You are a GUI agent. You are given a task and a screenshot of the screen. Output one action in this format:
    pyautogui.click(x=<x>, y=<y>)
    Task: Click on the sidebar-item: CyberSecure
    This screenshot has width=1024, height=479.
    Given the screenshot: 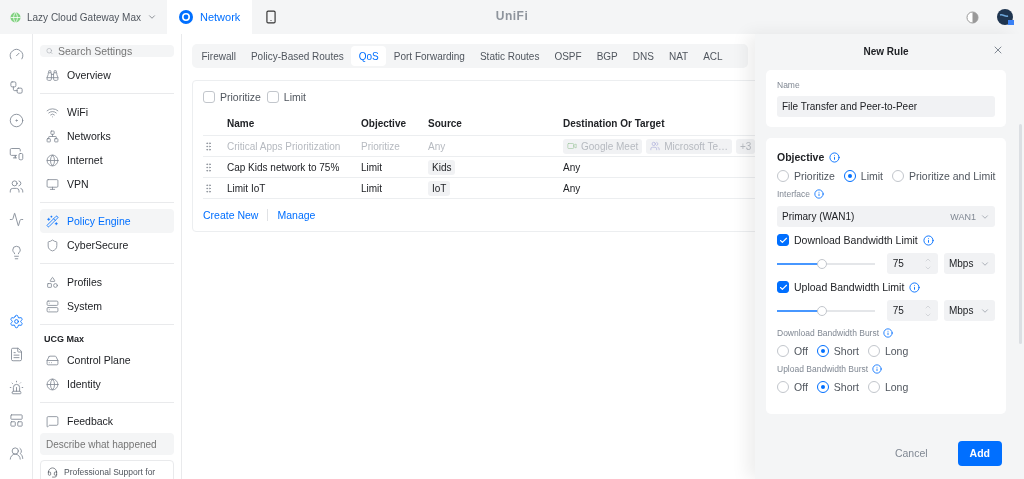 What is the action you would take?
    pyautogui.click(x=107, y=245)
    